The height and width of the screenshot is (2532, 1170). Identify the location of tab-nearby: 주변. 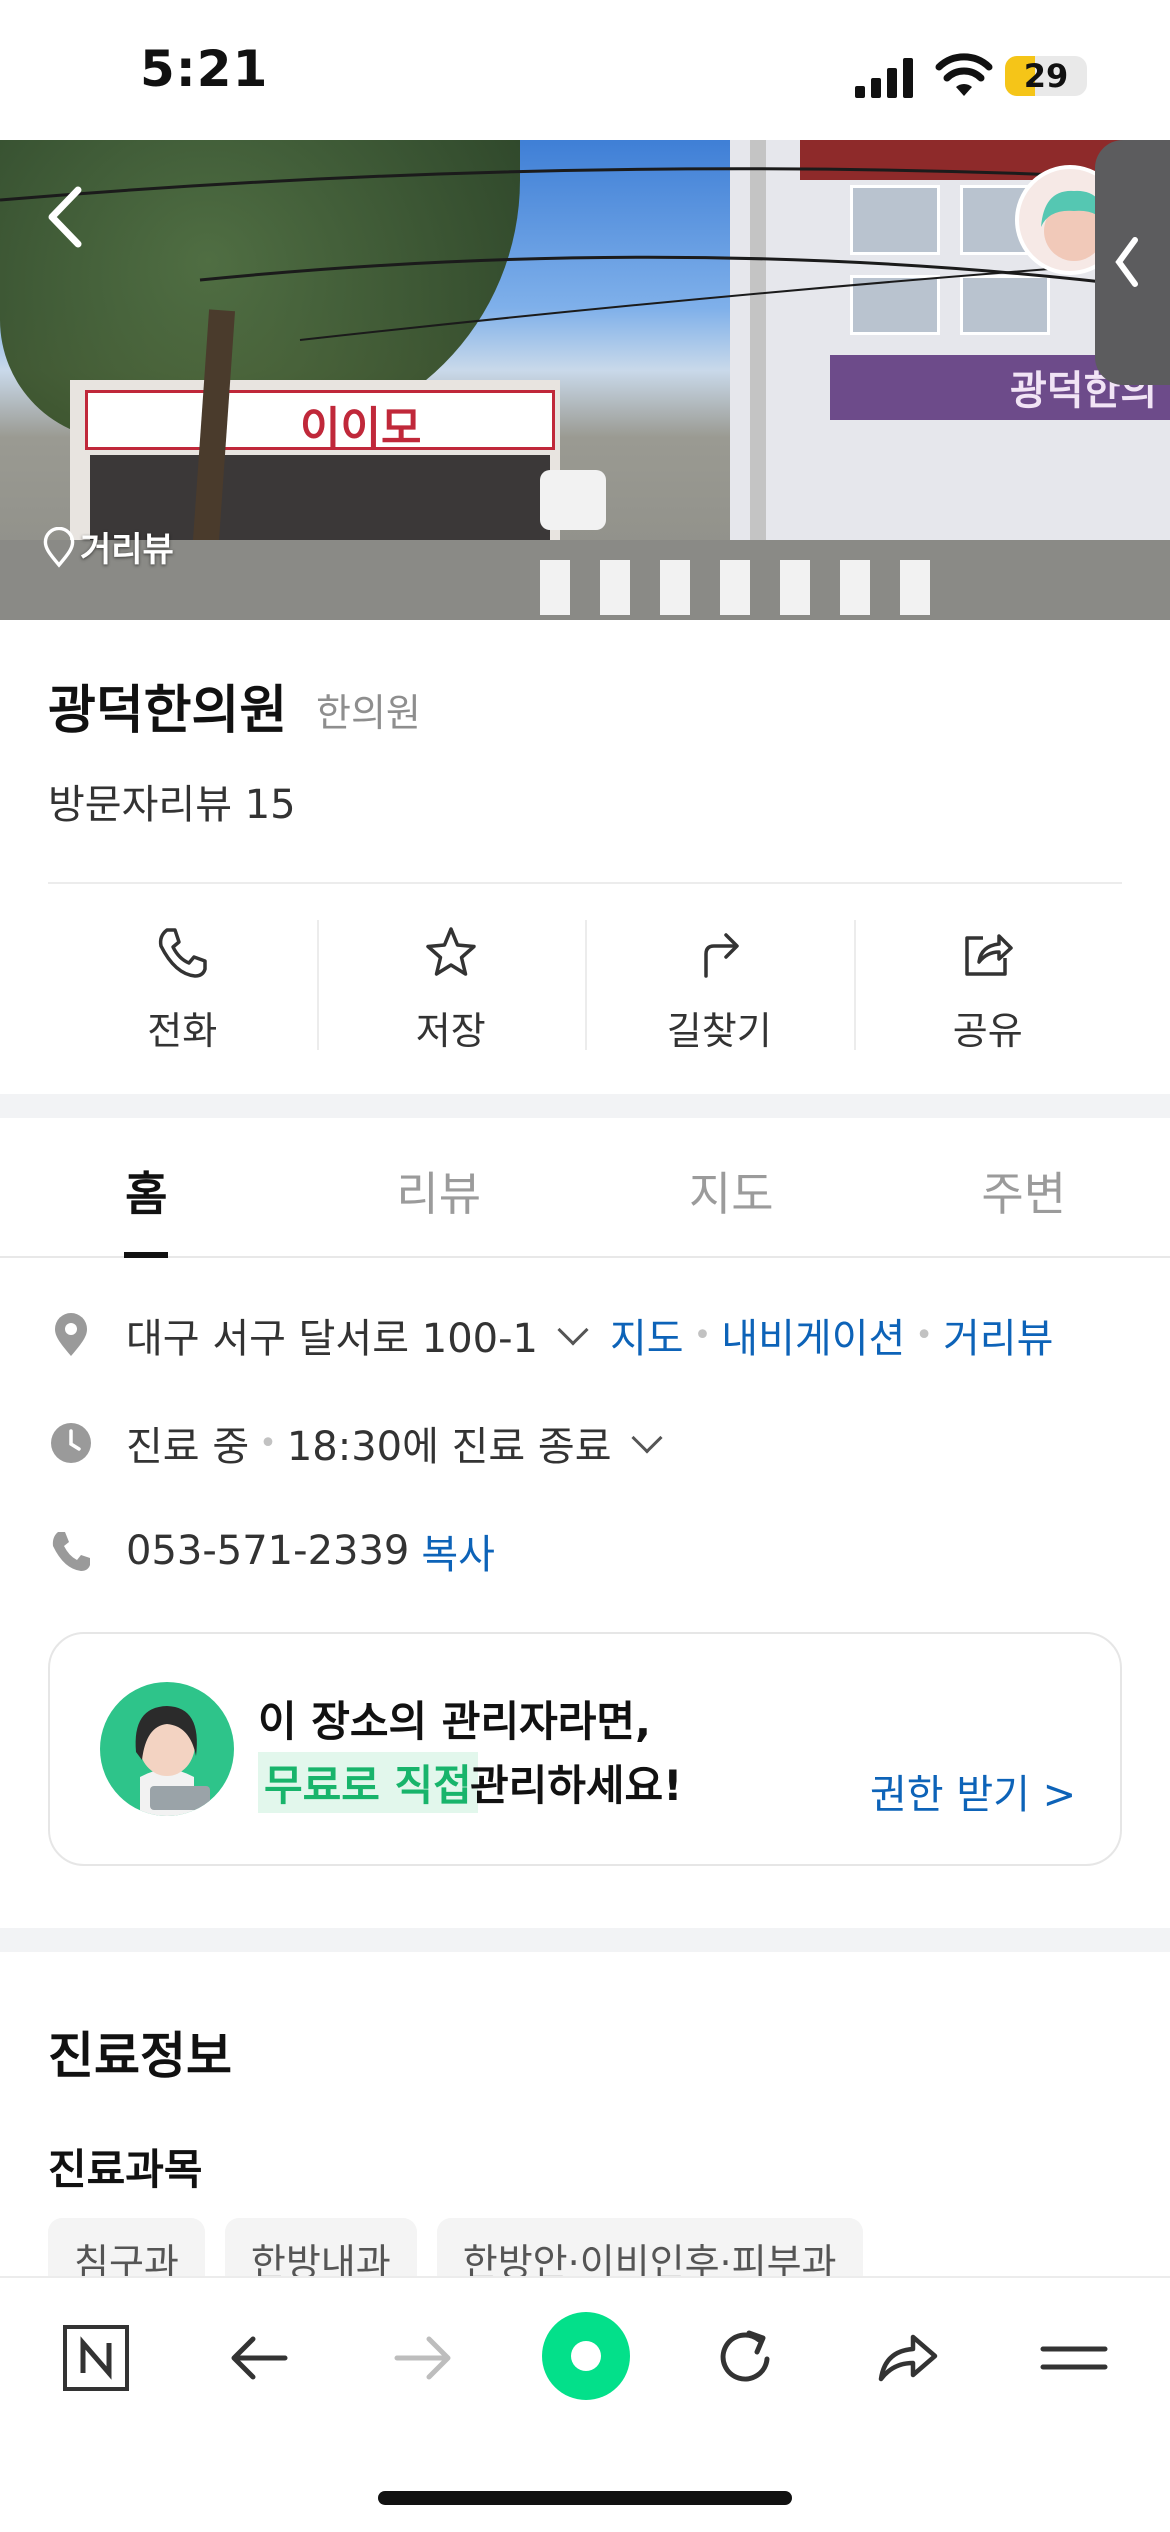
(1024, 1187).